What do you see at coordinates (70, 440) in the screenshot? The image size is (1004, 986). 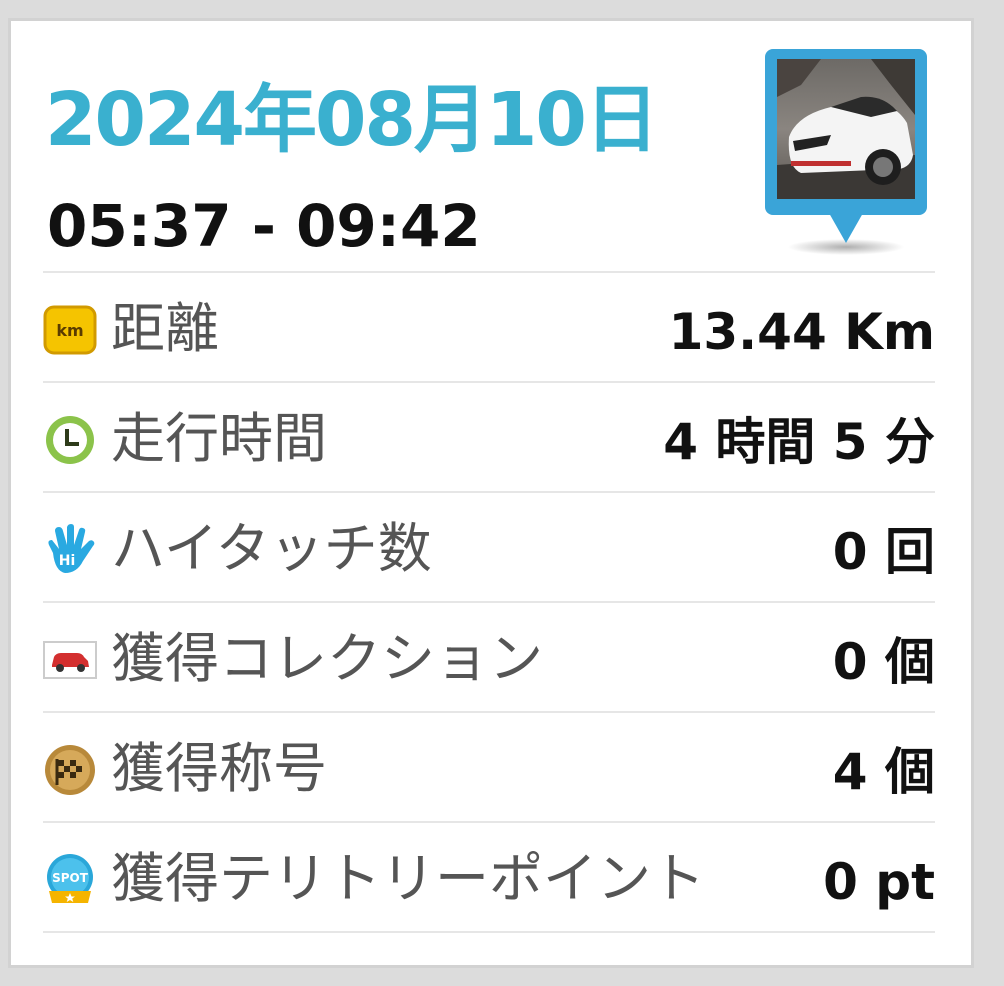 I see `clock-icon` at bounding box center [70, 440].